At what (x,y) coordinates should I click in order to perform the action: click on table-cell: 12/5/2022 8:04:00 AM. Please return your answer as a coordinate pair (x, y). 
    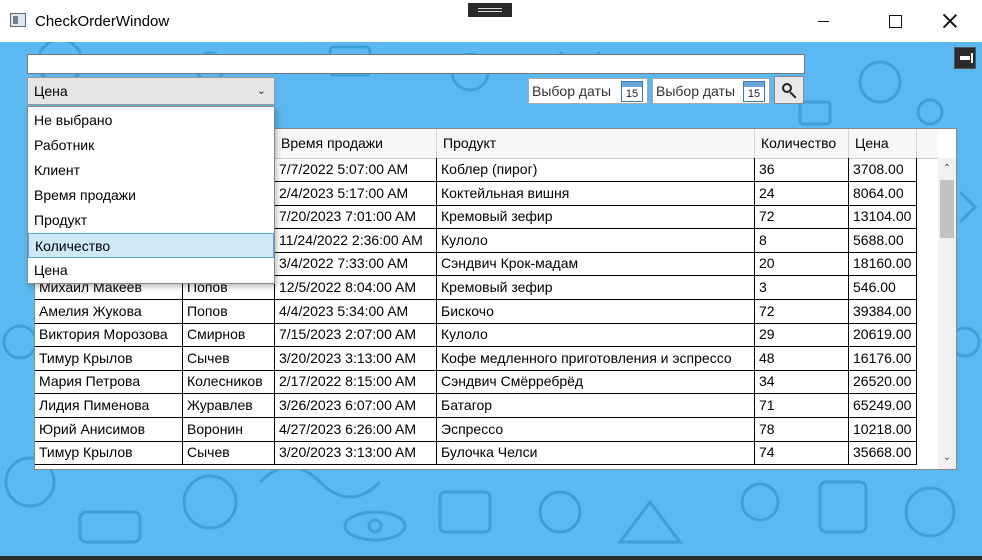
    Looking at the image, I should click on (356, 287).